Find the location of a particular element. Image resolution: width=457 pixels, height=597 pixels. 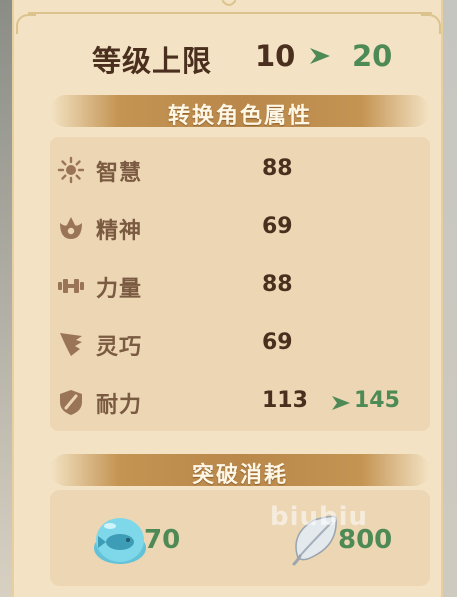

attribute-row-agility: 灵巧 69 is located at coordinates (240, 343).